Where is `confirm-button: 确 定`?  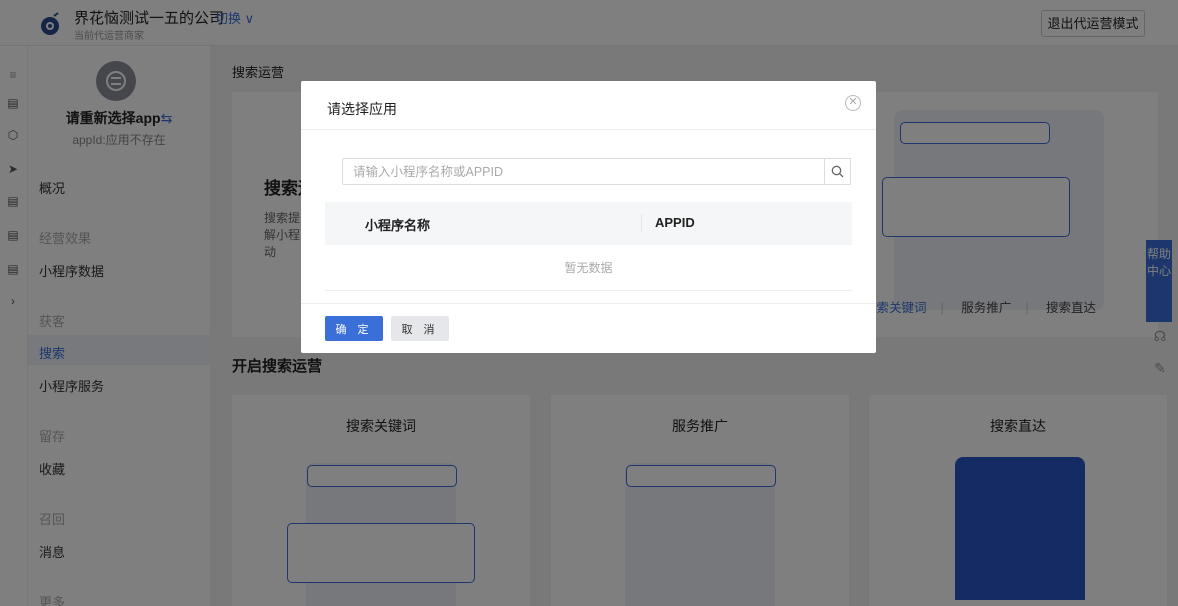
confirm-button: 确 定 is located at coordinates (354, 328).